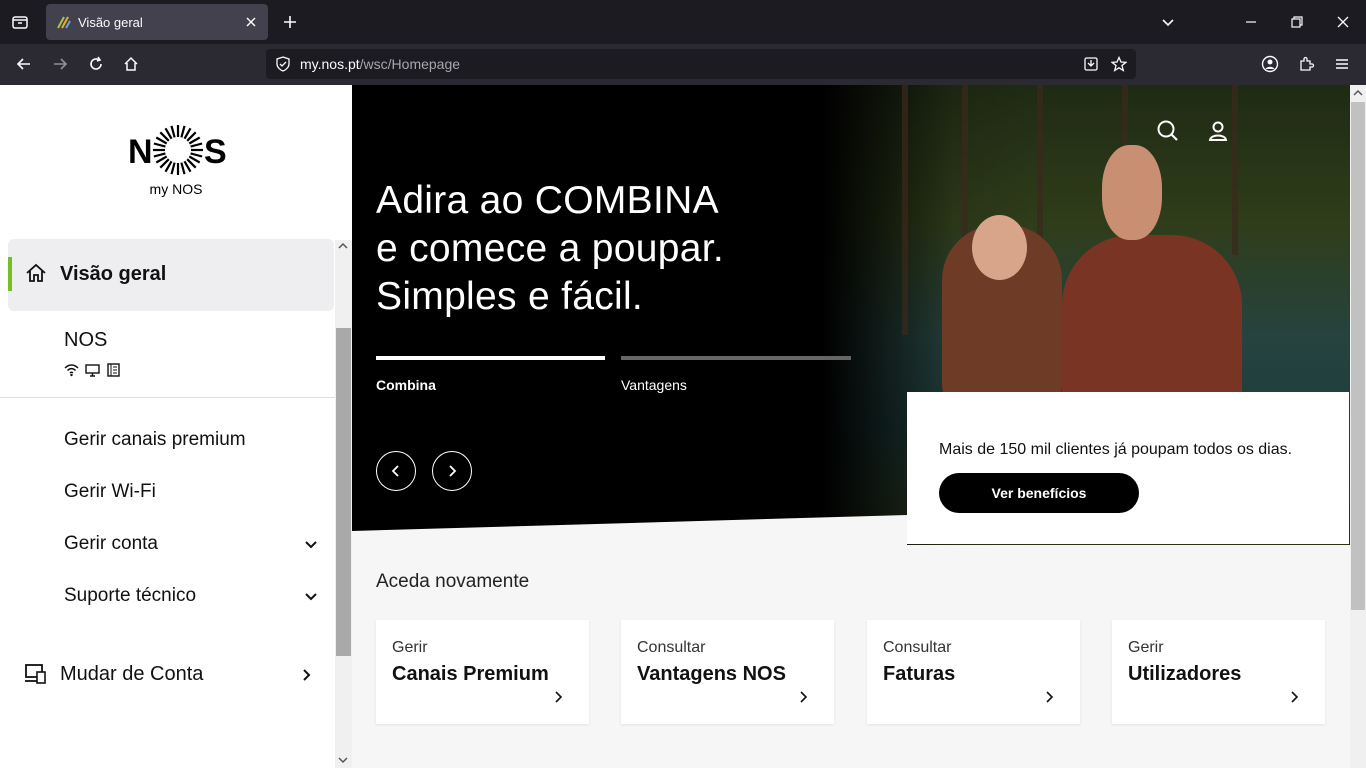 This screenshot has width=1366, height=768. I want to click on carousel-prev-button, so click(396, 471).